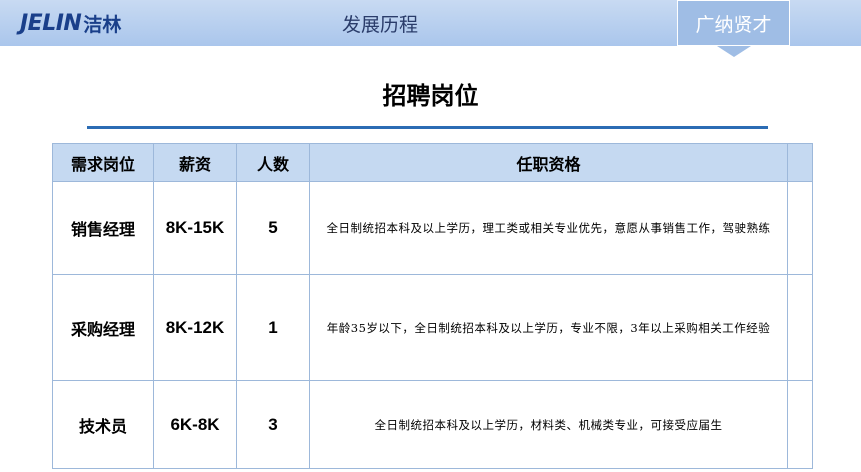 The width and height of the screenshot is (861, 472). I want to click on column-header-blank, so click(800, 162).